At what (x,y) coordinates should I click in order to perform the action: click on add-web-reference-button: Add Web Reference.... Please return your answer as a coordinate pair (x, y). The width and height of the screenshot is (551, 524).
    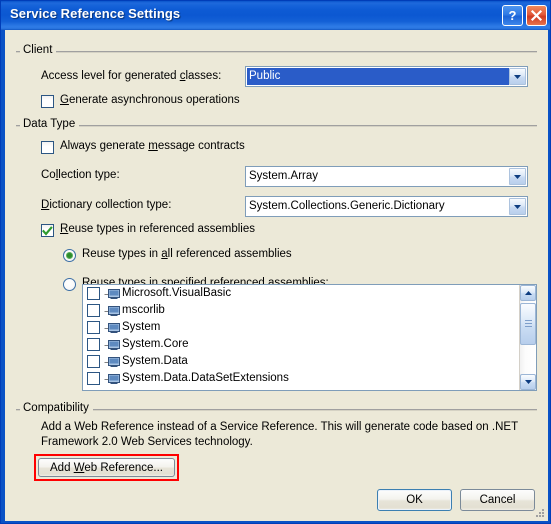
    Looking at the image, I should click on (106, 467).